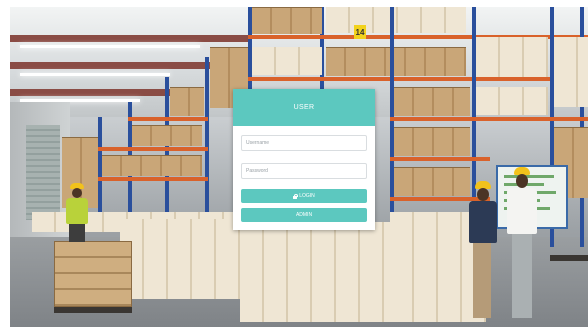 This screenshot has height=327, width=588. Describe the element at coordinates (304, 107) in the screenshot. I see `login-title: USER` at that location.